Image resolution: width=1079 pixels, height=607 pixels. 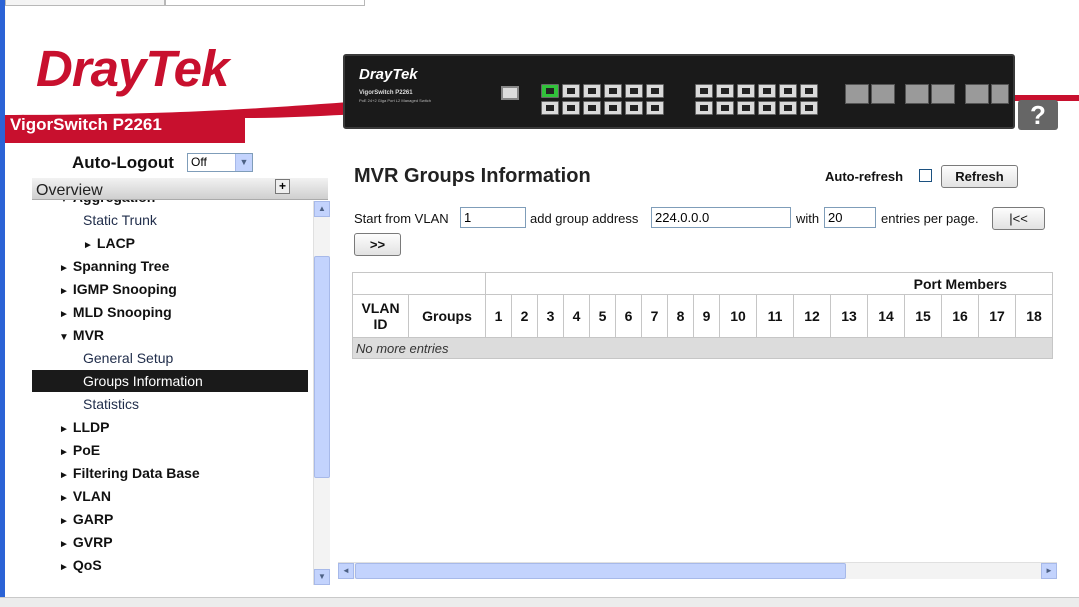 What do you see at coordinates (243, 162) in the screenshot?
I see `chevron-down-icon: ▼` at bounding box center [243, 162].